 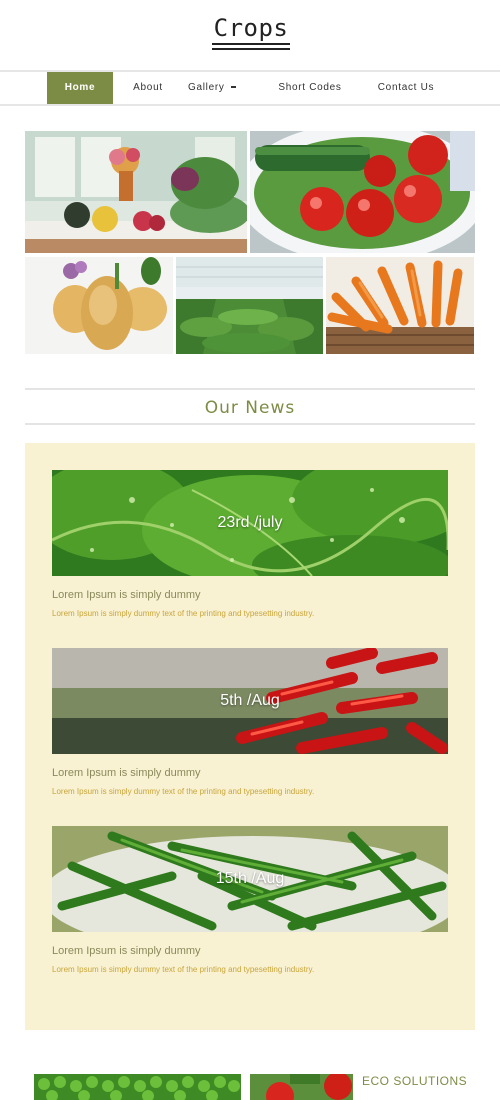 What do you see at coordinates (148, 88) in the screenshot?
I see `nav-item-about: About` at bounding box center [148, 88].